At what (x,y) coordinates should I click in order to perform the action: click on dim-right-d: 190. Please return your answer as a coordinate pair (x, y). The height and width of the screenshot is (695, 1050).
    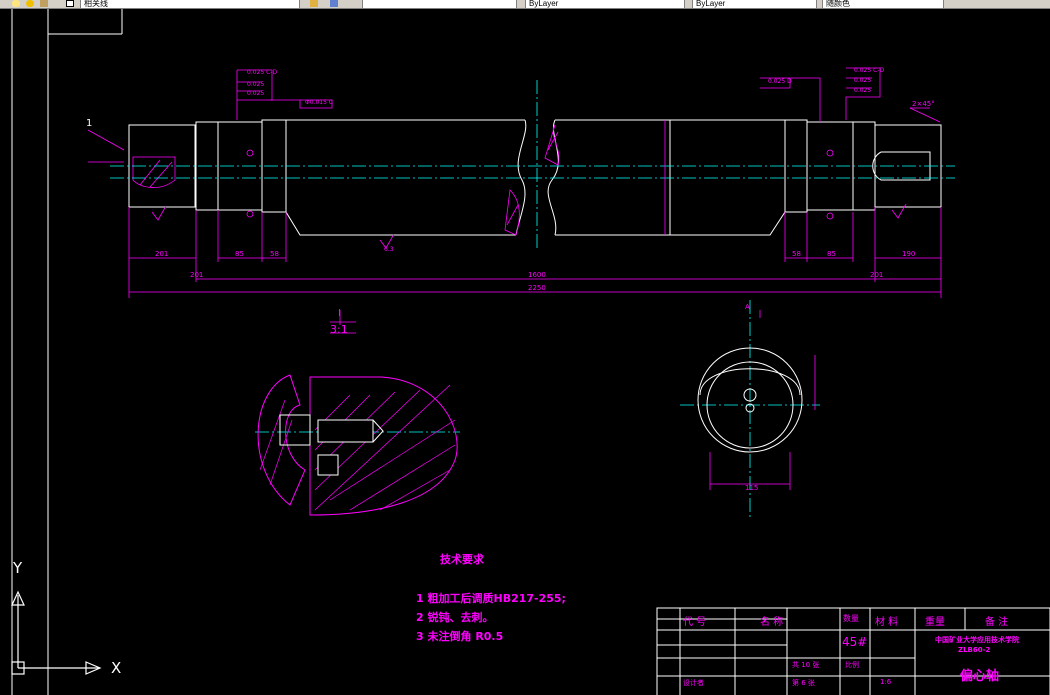
    Looking at the image, I should click on (909, 254).